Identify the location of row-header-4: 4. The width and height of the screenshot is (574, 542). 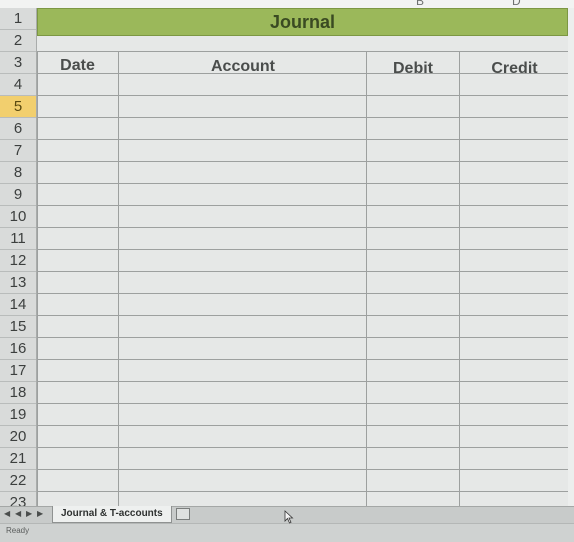
(18, 85).